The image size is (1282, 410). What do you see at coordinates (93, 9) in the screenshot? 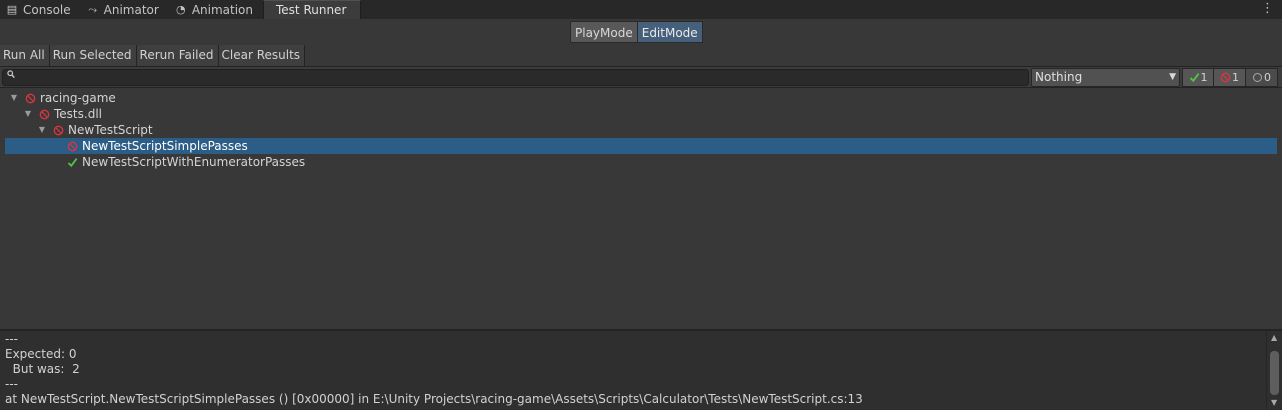
I see `animator-icon: ⤳` at bounding box center [93, 9].